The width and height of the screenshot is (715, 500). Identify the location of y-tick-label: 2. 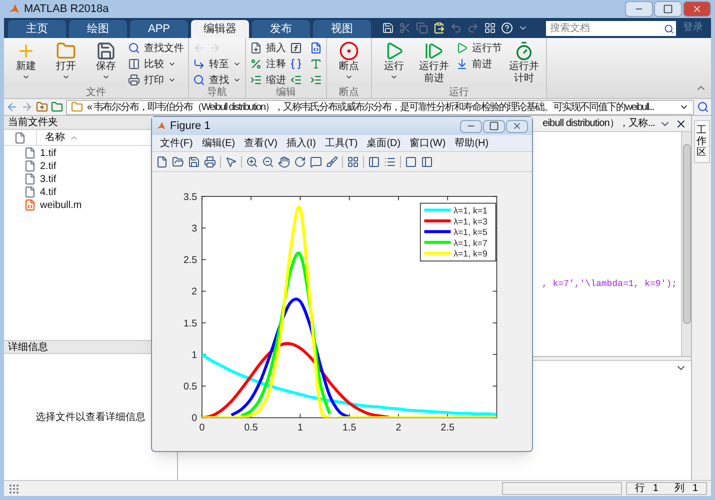
(195, 292).